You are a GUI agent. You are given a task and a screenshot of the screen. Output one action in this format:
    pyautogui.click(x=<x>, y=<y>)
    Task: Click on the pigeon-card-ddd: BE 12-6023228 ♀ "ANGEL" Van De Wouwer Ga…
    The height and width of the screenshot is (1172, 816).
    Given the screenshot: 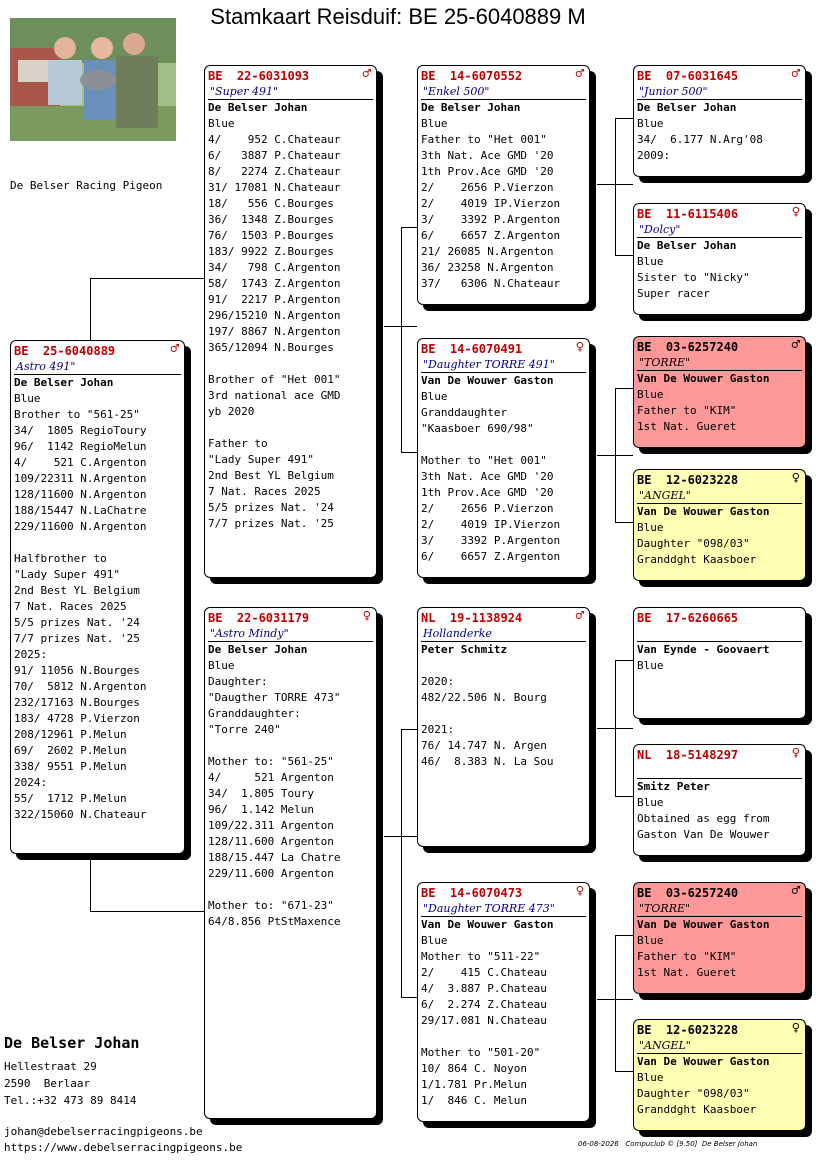 What is the action you would take?
    pyautogui.click(x=719, y=1075)
    